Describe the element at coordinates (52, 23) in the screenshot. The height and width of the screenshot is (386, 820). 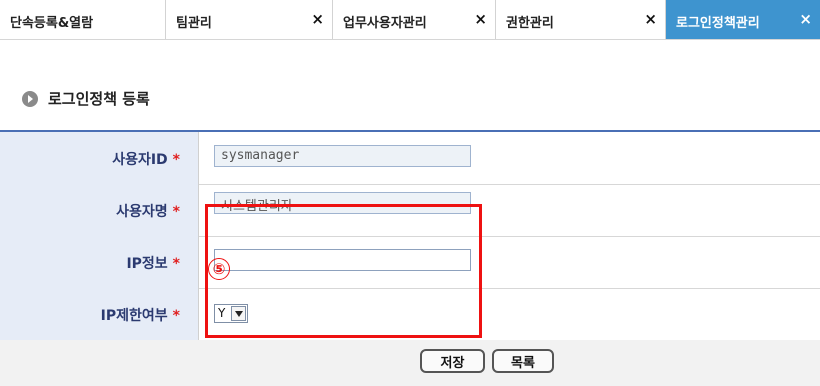
I see `tab-label: 단속등록&열람` at that location.